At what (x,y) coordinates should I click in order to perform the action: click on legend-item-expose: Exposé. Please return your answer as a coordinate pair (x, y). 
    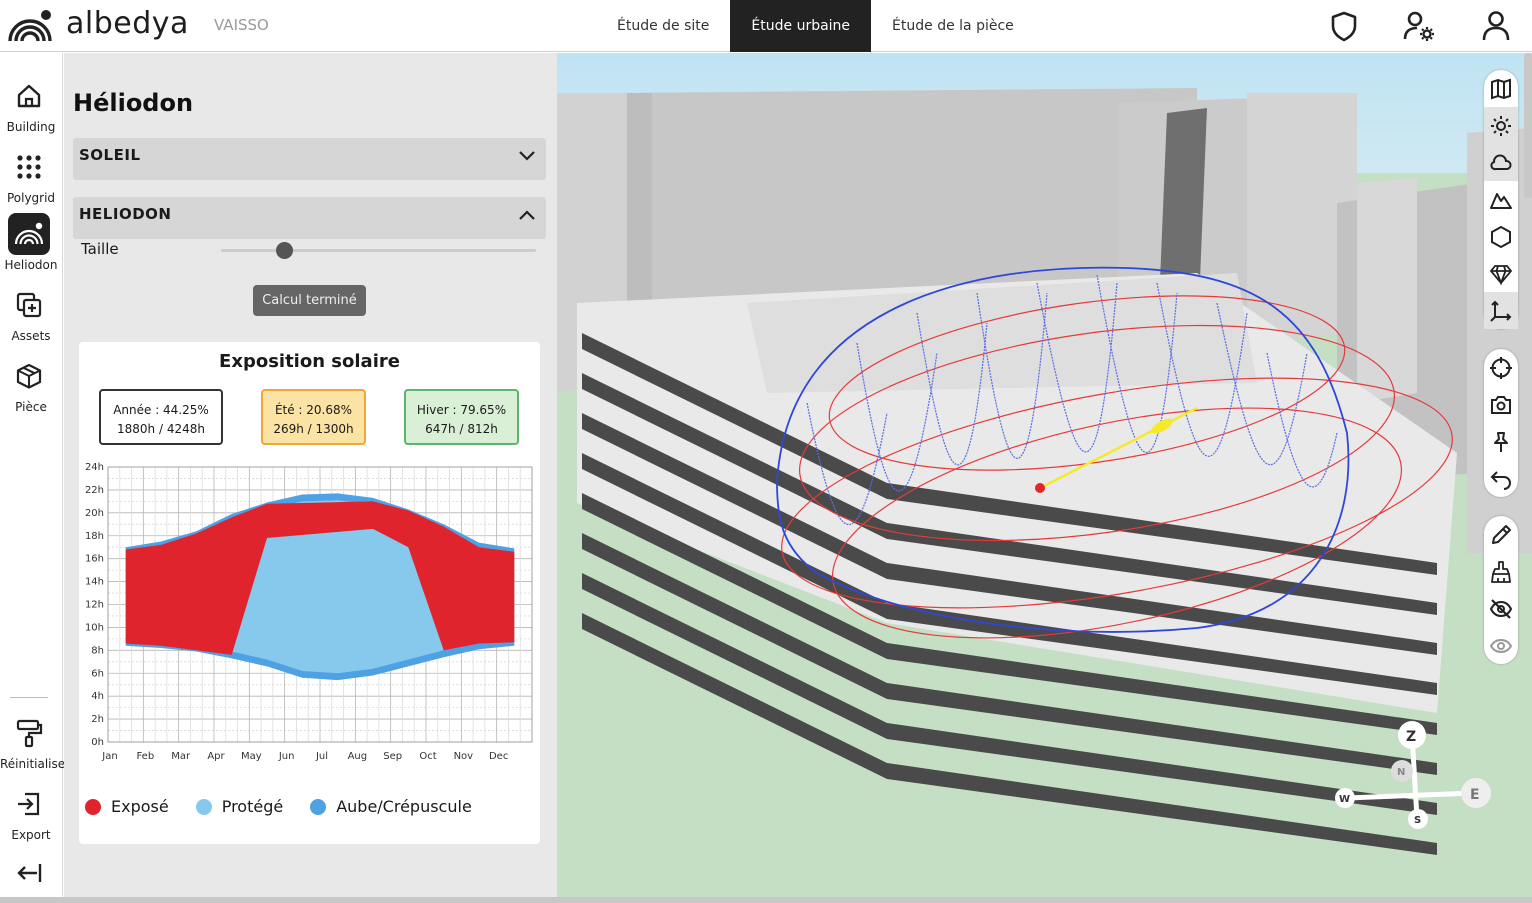
    Looking at the image, I should click on (127, 806).